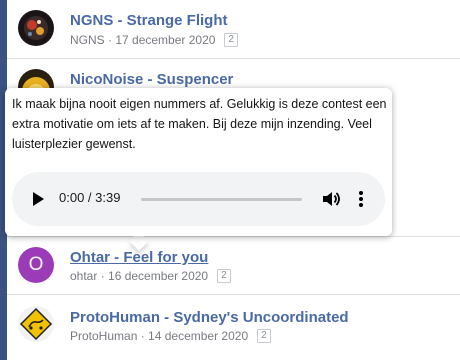 The width and height of the screenshot is (460, 360). I want to click on volume-icon, so click(331, 199).